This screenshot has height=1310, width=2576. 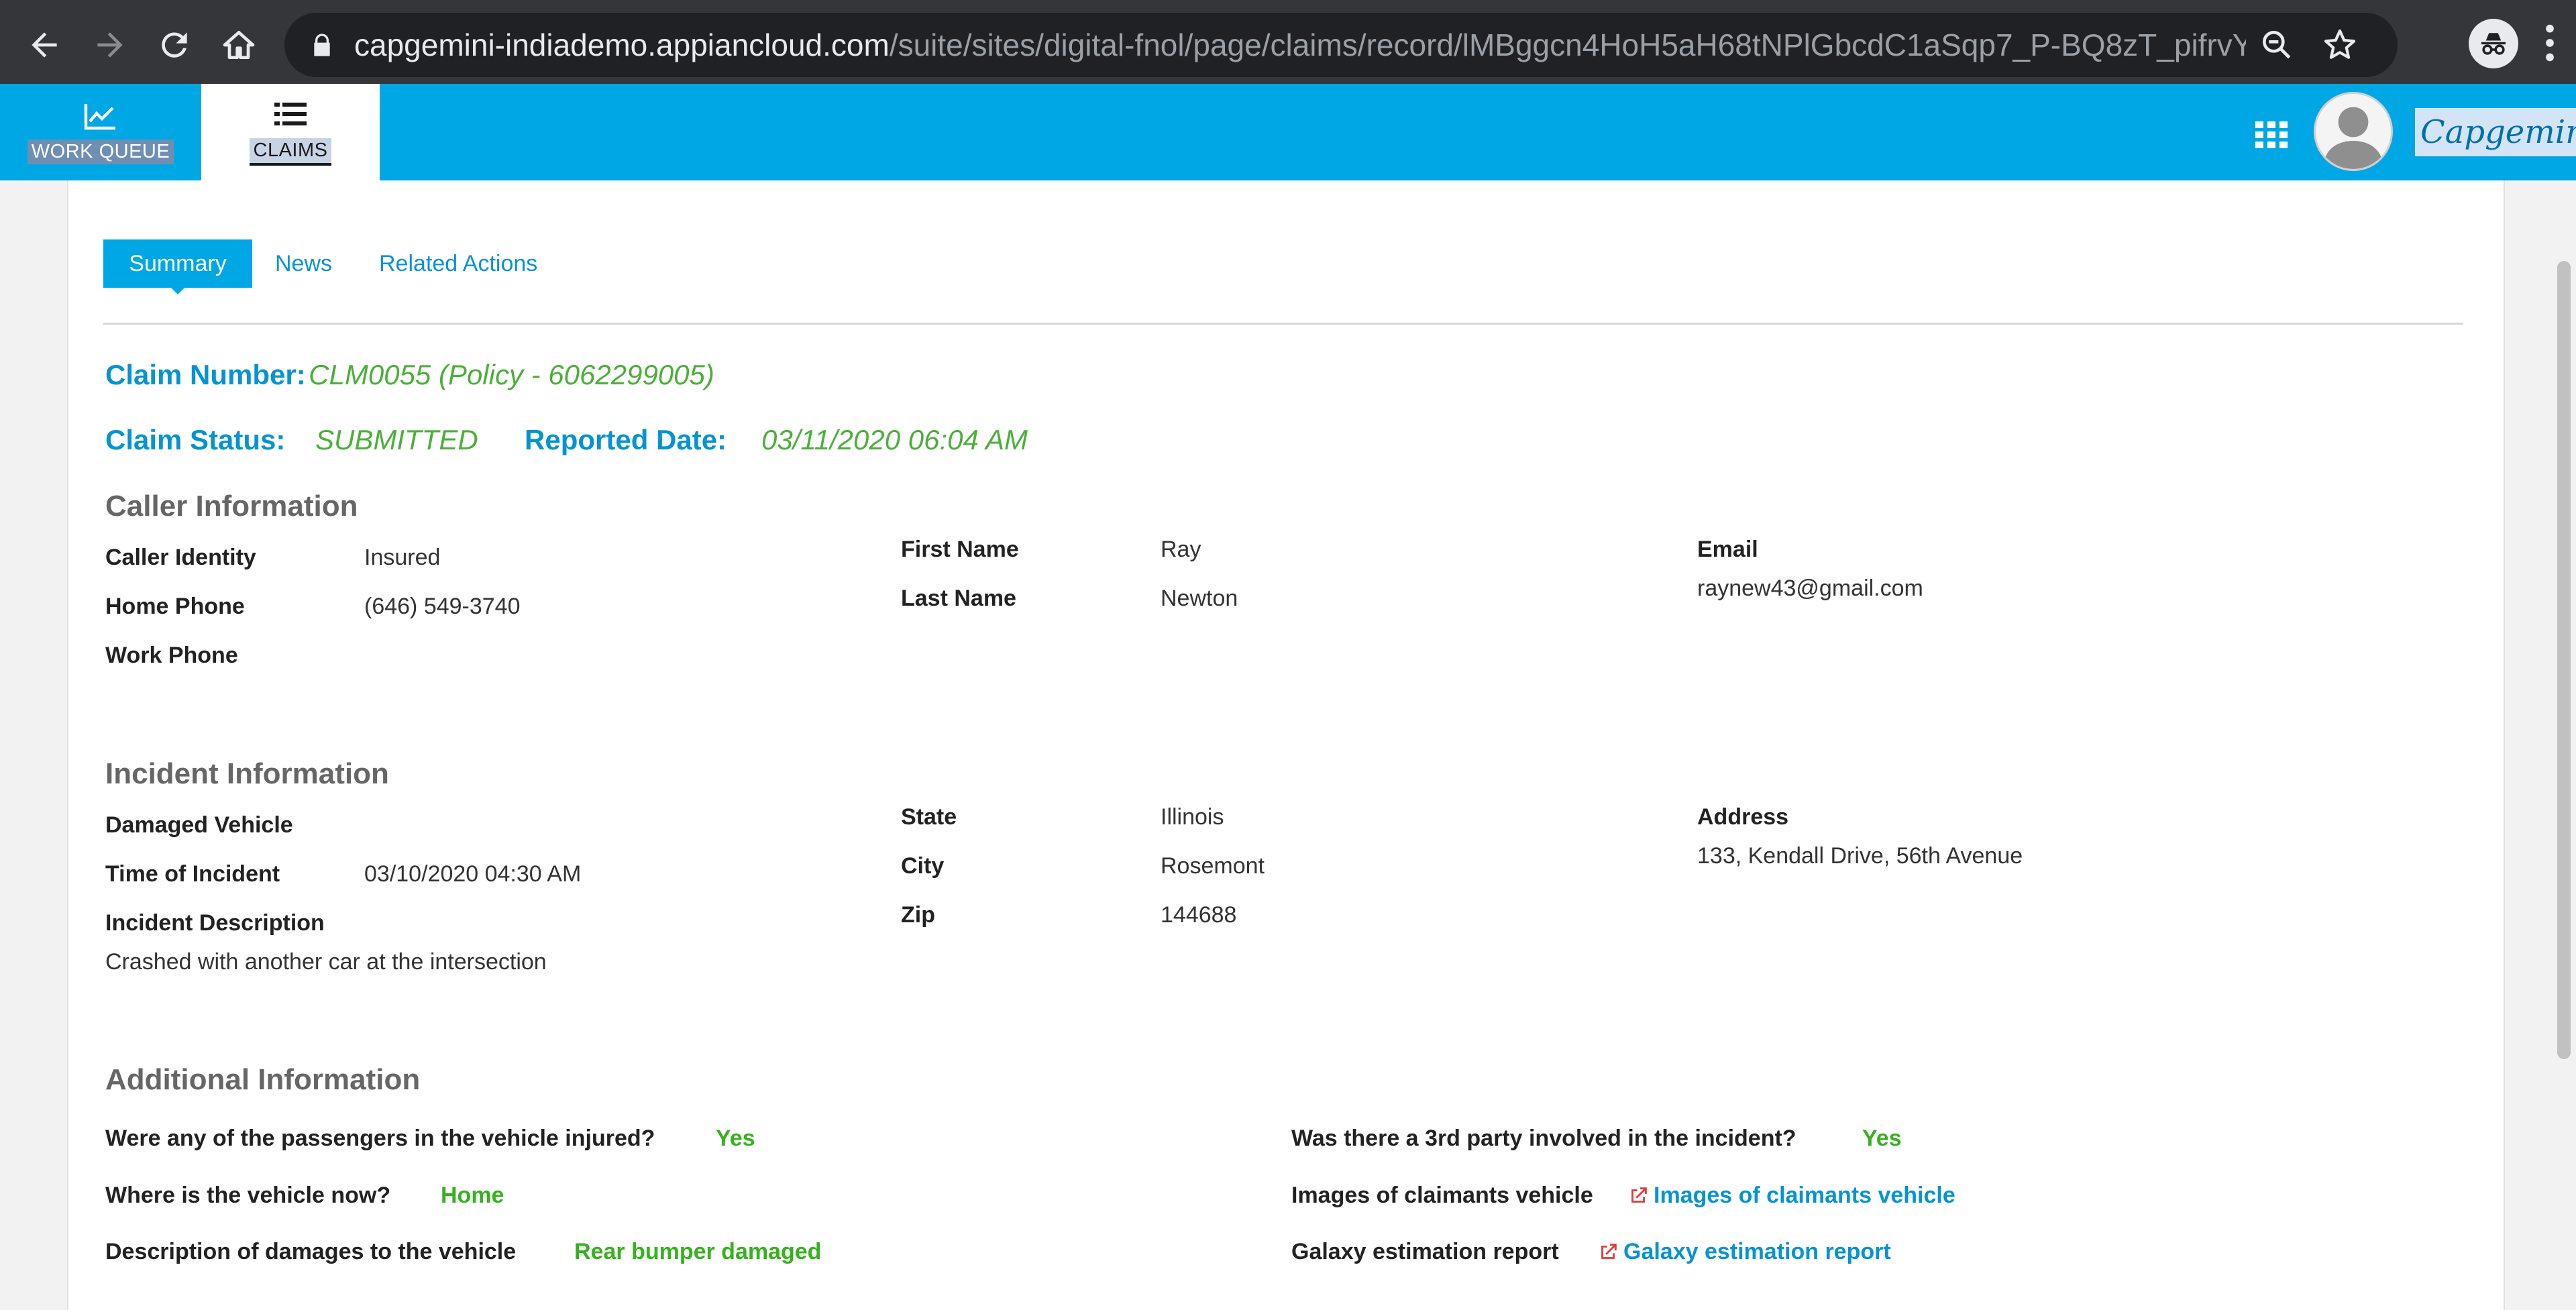 I want to click on claim-status-label: Claim Status:, so click(x=195, y=439).